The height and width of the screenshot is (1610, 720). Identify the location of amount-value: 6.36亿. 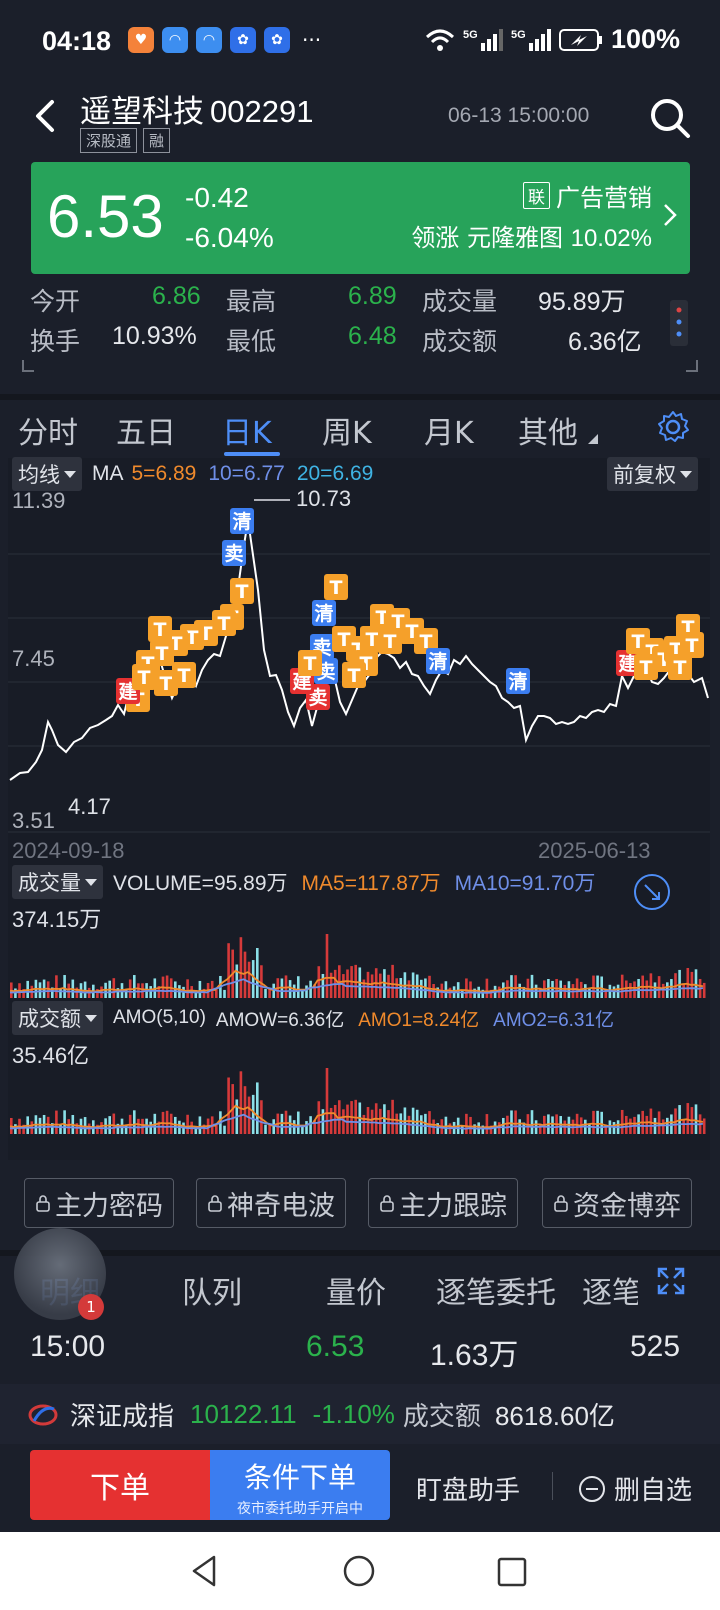
(605, 342).